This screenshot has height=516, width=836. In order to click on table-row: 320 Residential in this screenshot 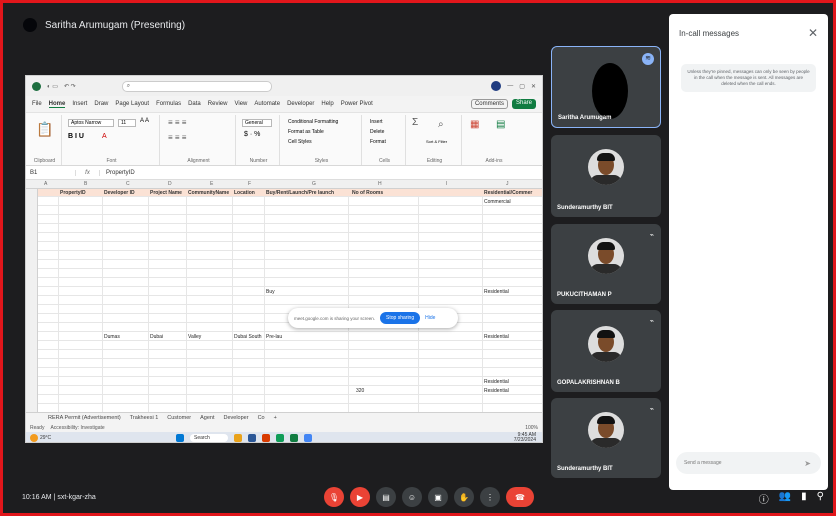, I will do `click(290, 391)`.